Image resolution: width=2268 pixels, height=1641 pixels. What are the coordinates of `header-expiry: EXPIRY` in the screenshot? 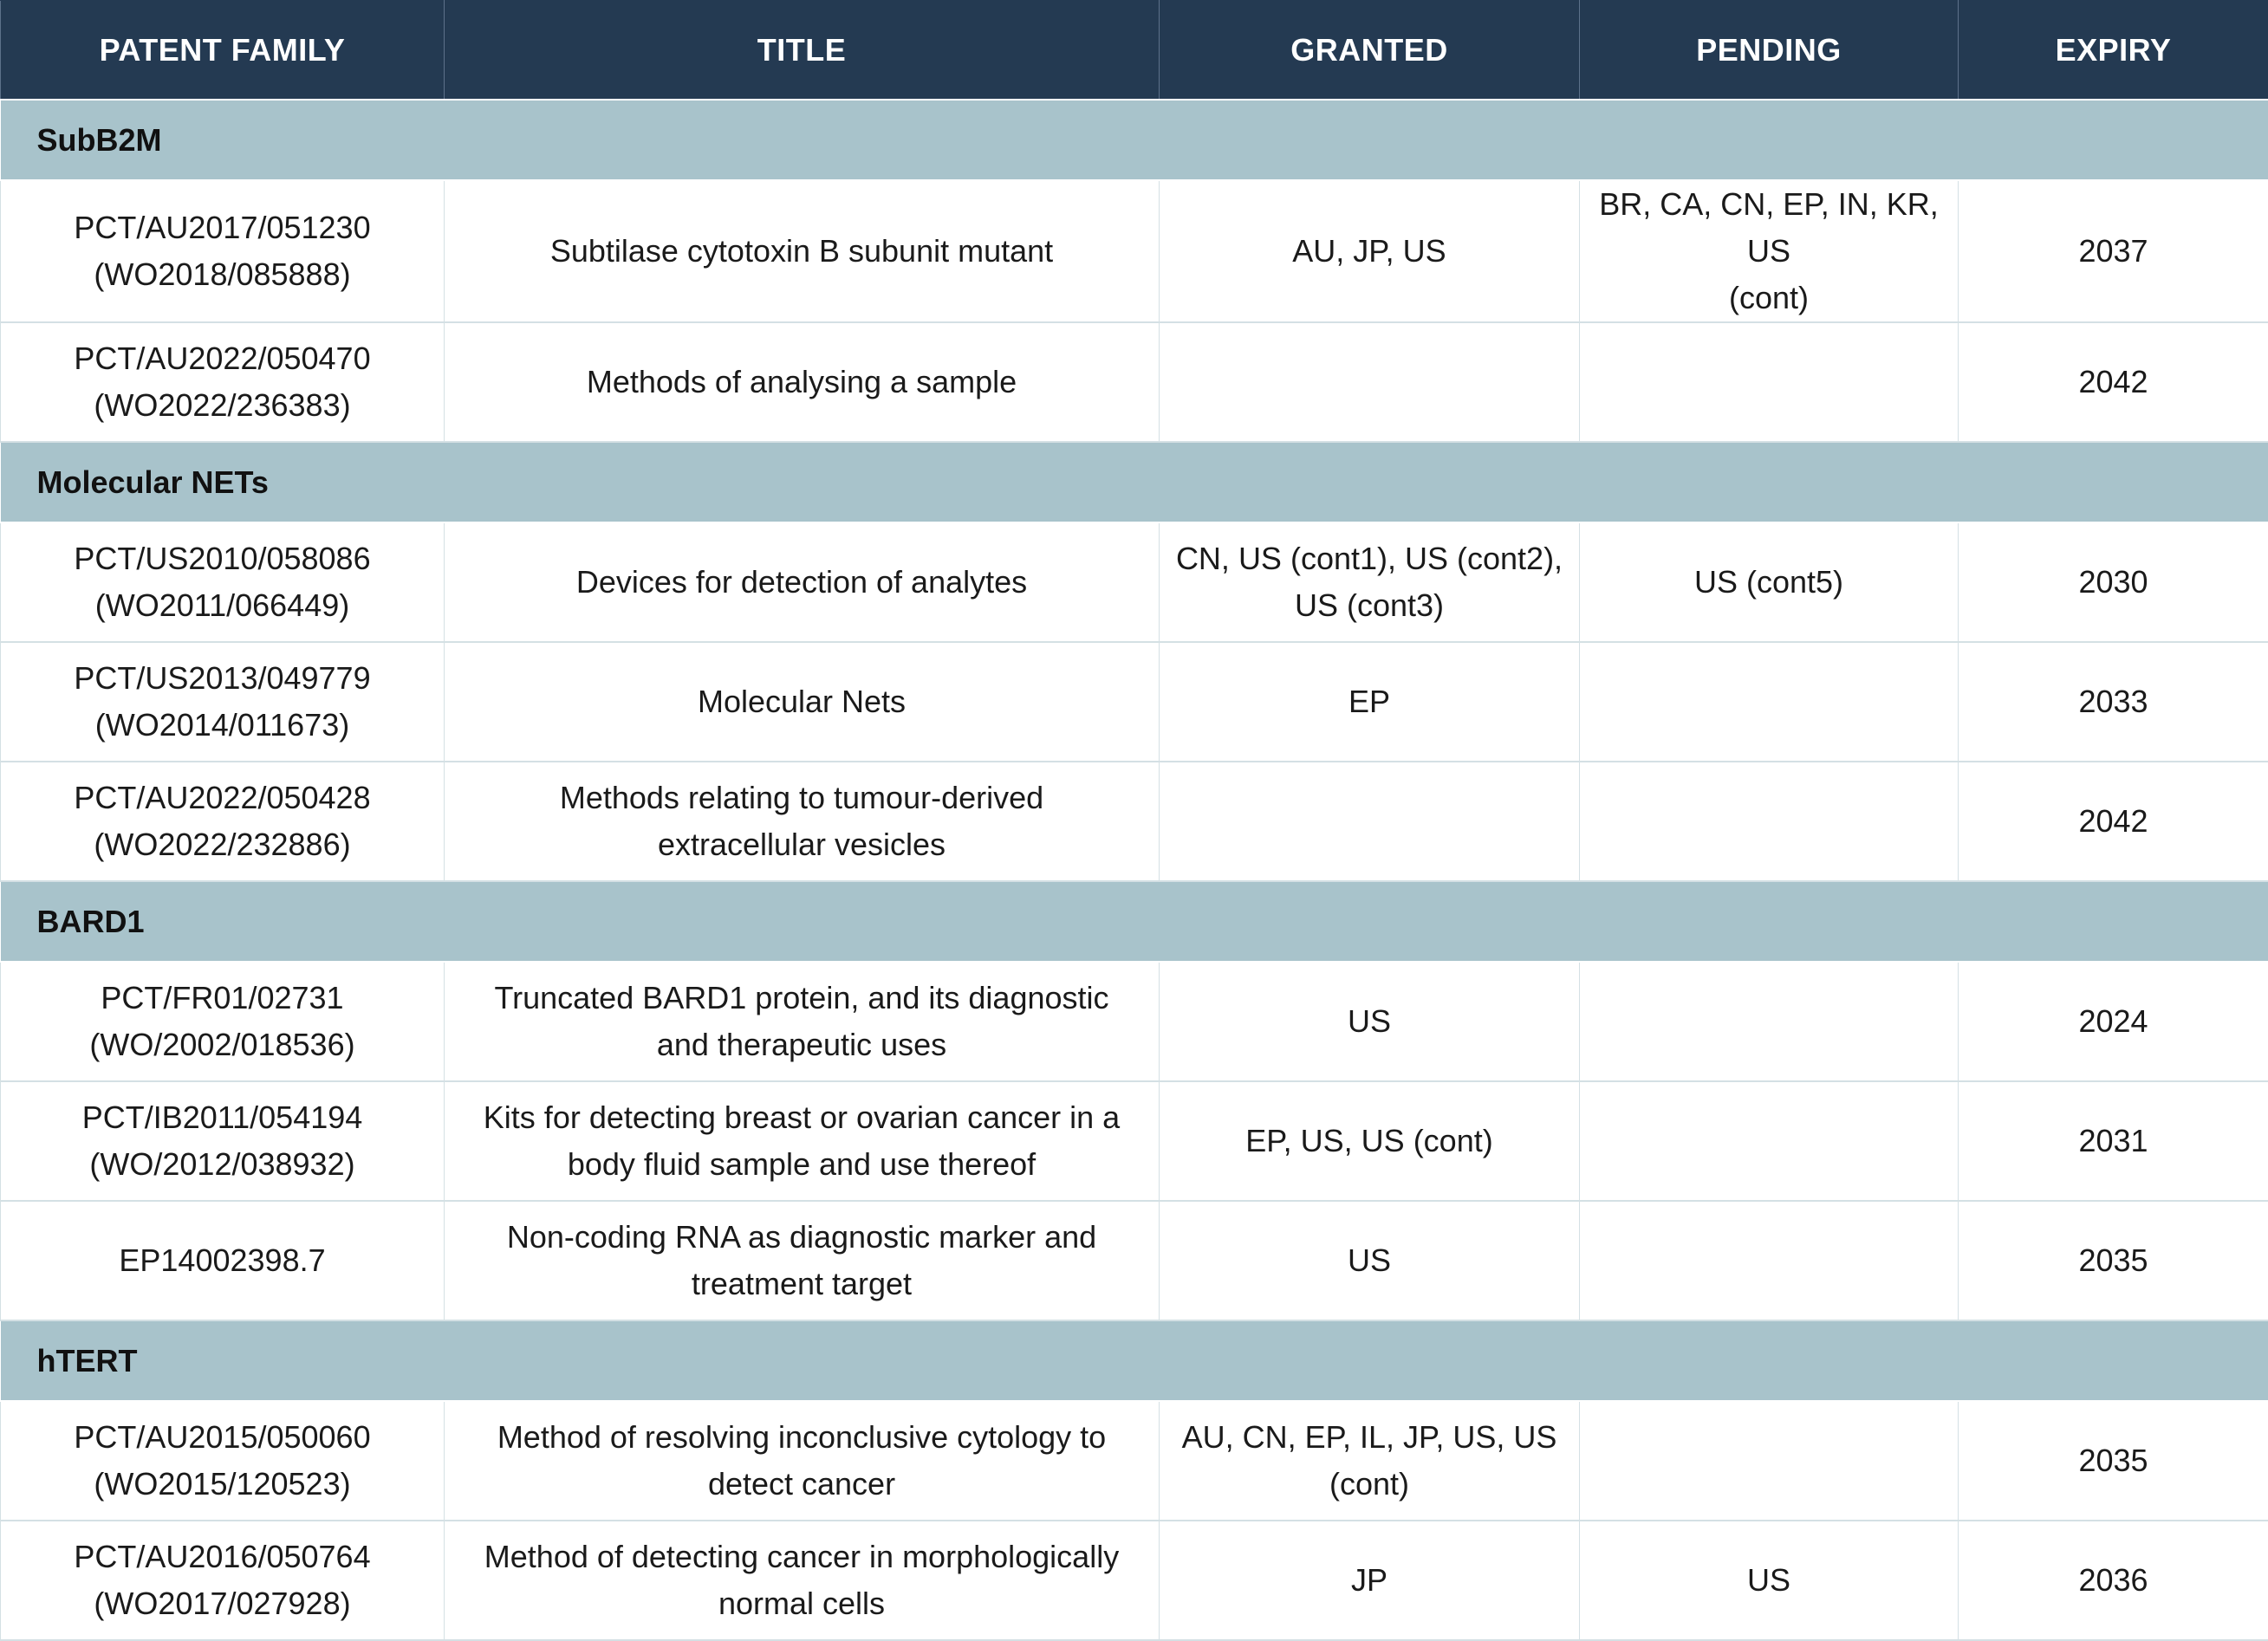 It's located at (2113, 51).